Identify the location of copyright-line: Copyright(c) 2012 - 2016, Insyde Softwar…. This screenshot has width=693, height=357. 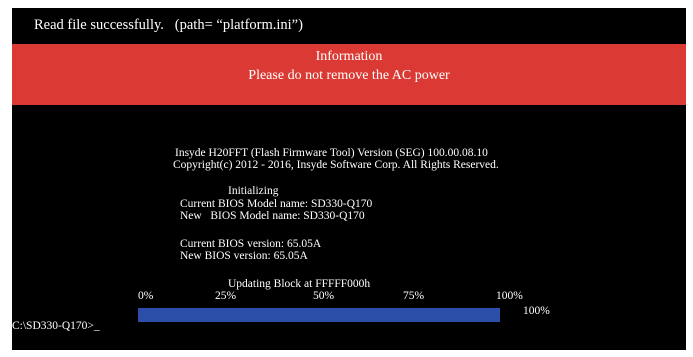
(336, 165).